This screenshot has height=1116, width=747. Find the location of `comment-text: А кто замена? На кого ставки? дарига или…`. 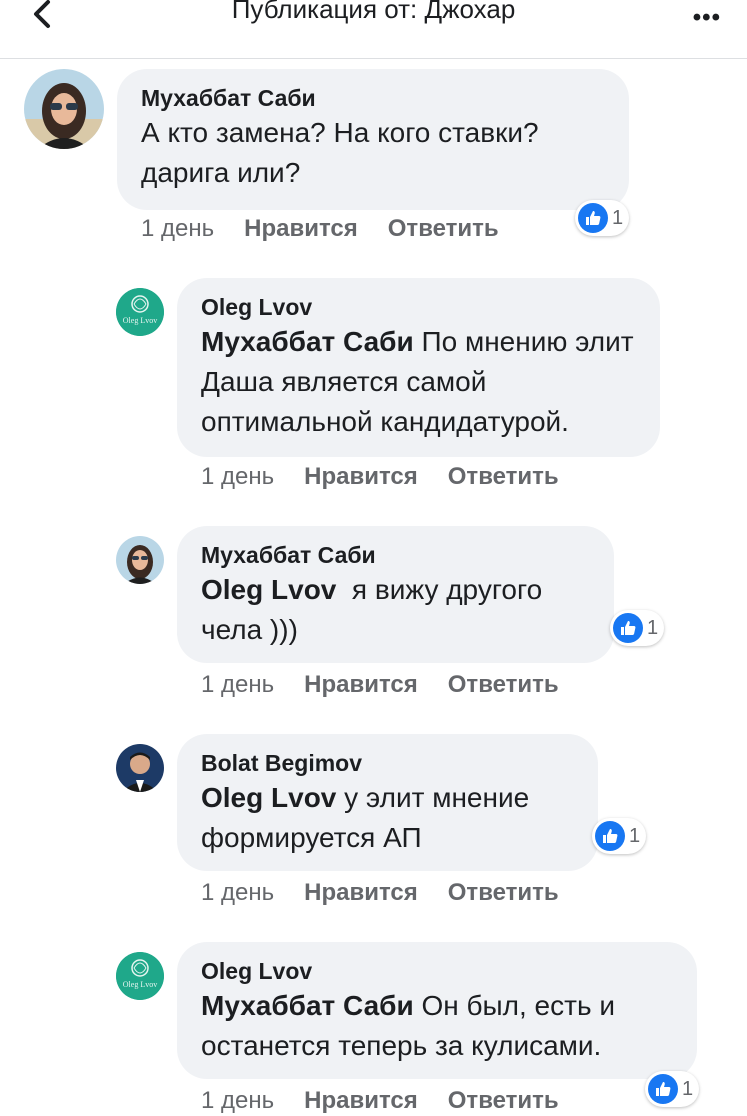

comment-text: А кто замена? На кого ставки? дарига или… is located at coordinates (373, 153).